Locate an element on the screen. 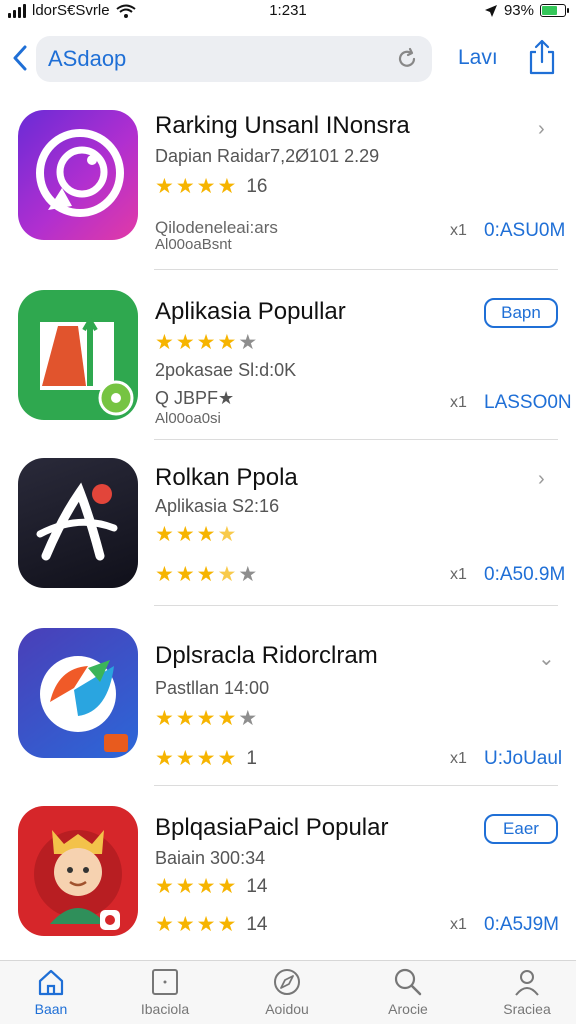 Image resolution: width=576 pixels, height=1024 pixels. app-size-link: 0:A5J9M is located at coordinates (521, 925).